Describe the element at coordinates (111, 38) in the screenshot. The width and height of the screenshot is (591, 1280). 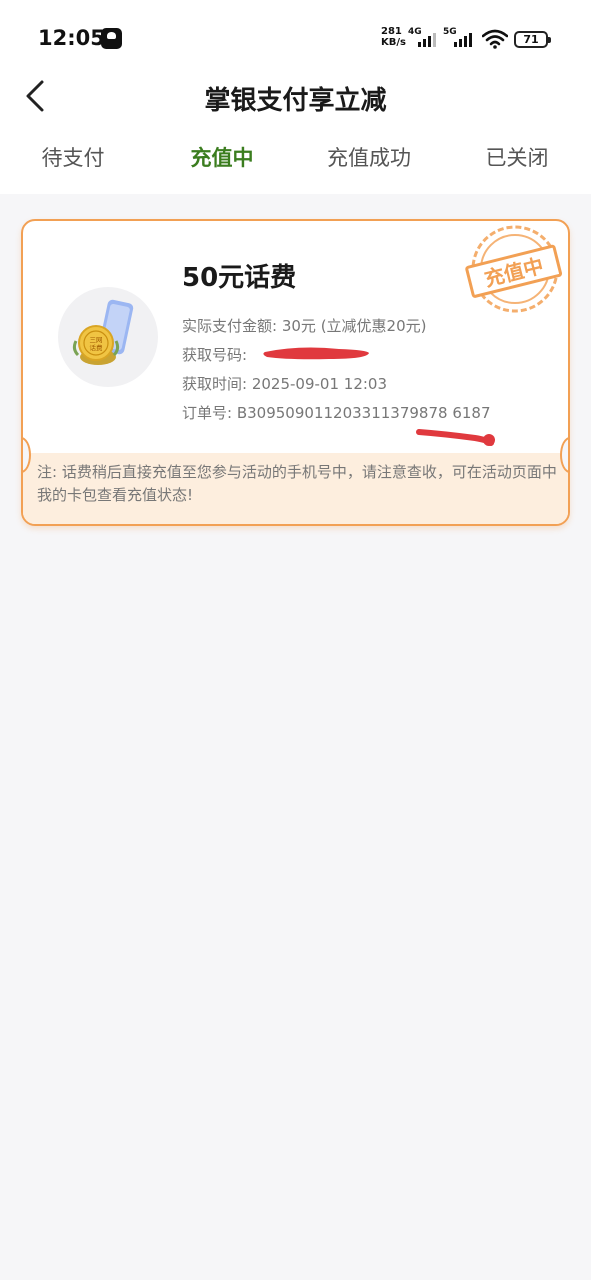
I see `notification-app-icon` at that location.